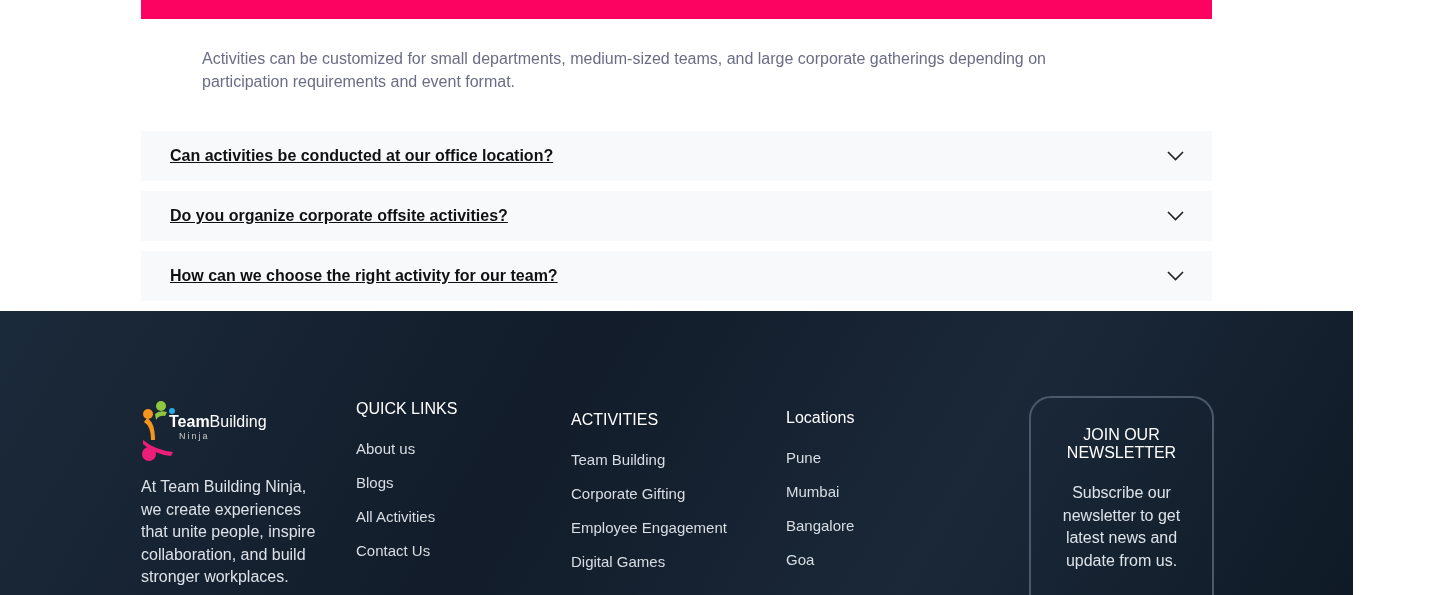 Image resolution: width=1440 pixels, height=595 pixels. I want to click on faq-answer: Activities can be customized for small departments, medium-sized teams, and large corporate gatherings depending on participation requirements and event format., so click(624, 70).